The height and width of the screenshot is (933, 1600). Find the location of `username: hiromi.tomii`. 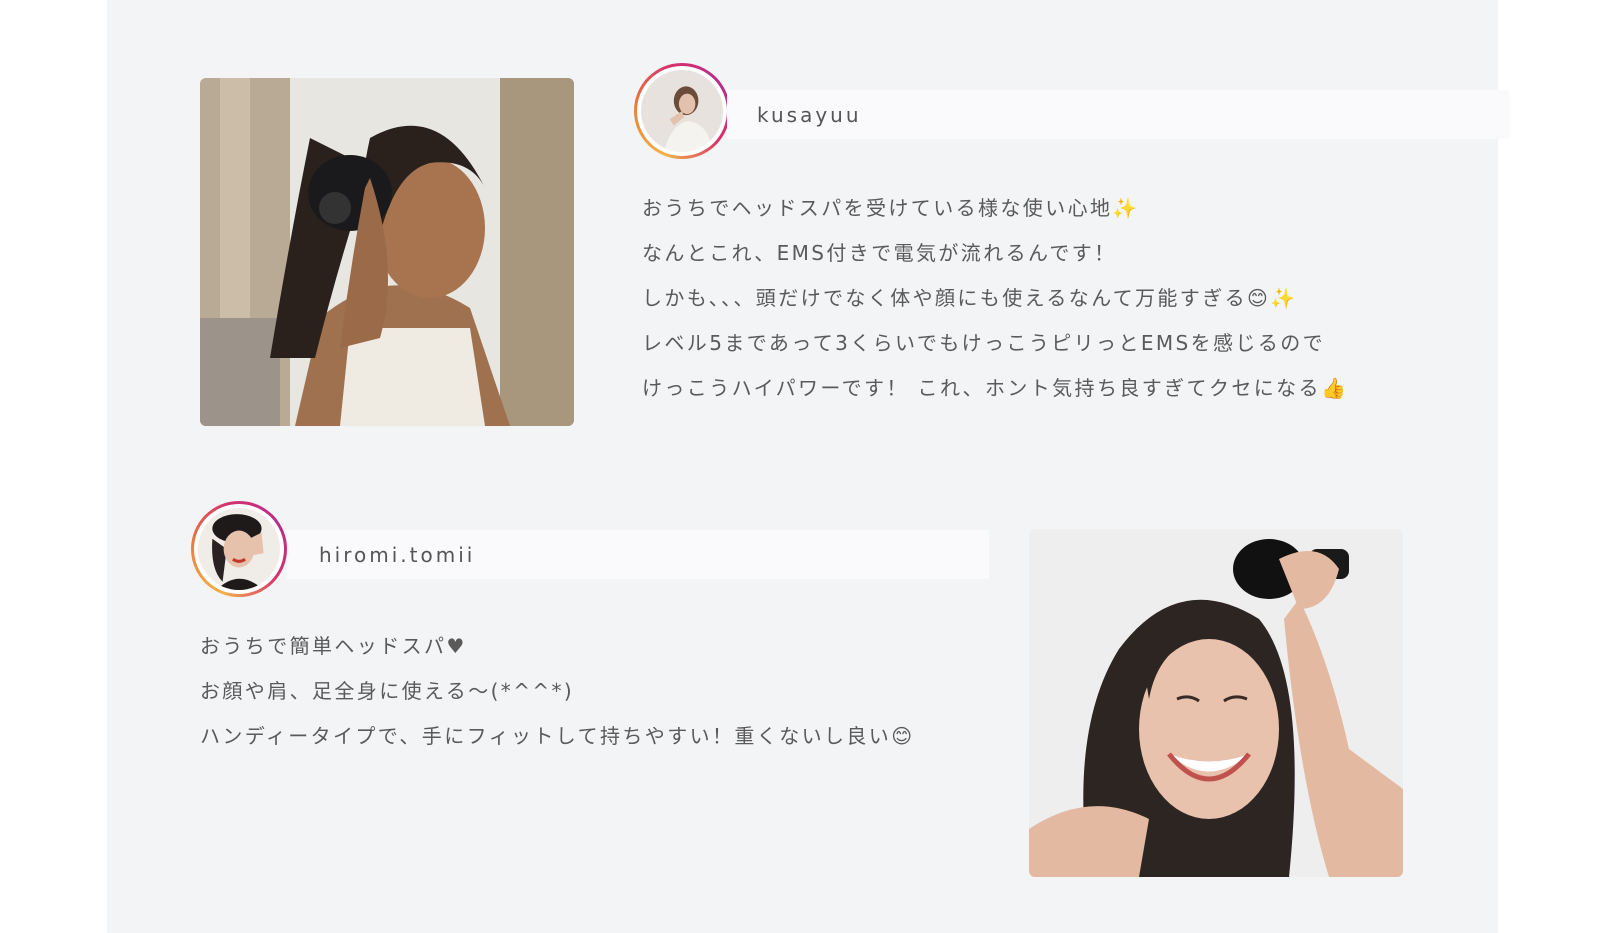

username: hiromi.tomii is located at coordinates (397, 555).